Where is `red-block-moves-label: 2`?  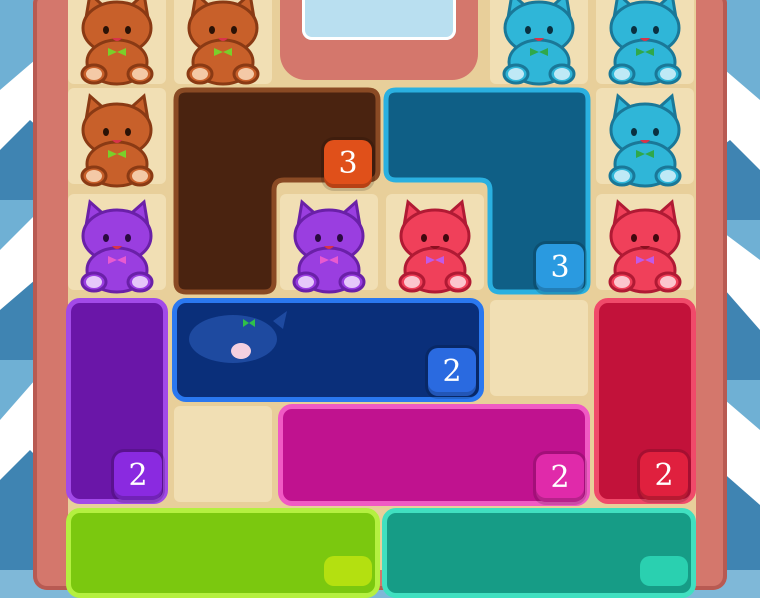 red-block-moves-label: 2 is located at coordinates (664, 475).